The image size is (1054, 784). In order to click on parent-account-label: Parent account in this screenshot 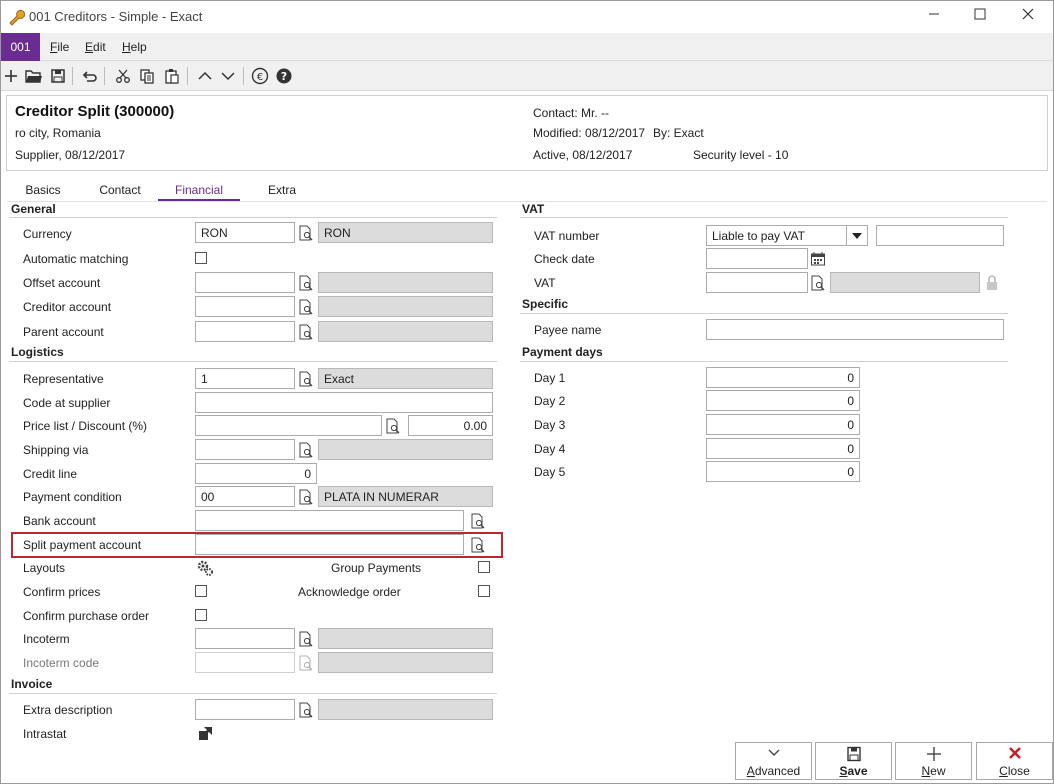, I will do `click(63, 332)`.